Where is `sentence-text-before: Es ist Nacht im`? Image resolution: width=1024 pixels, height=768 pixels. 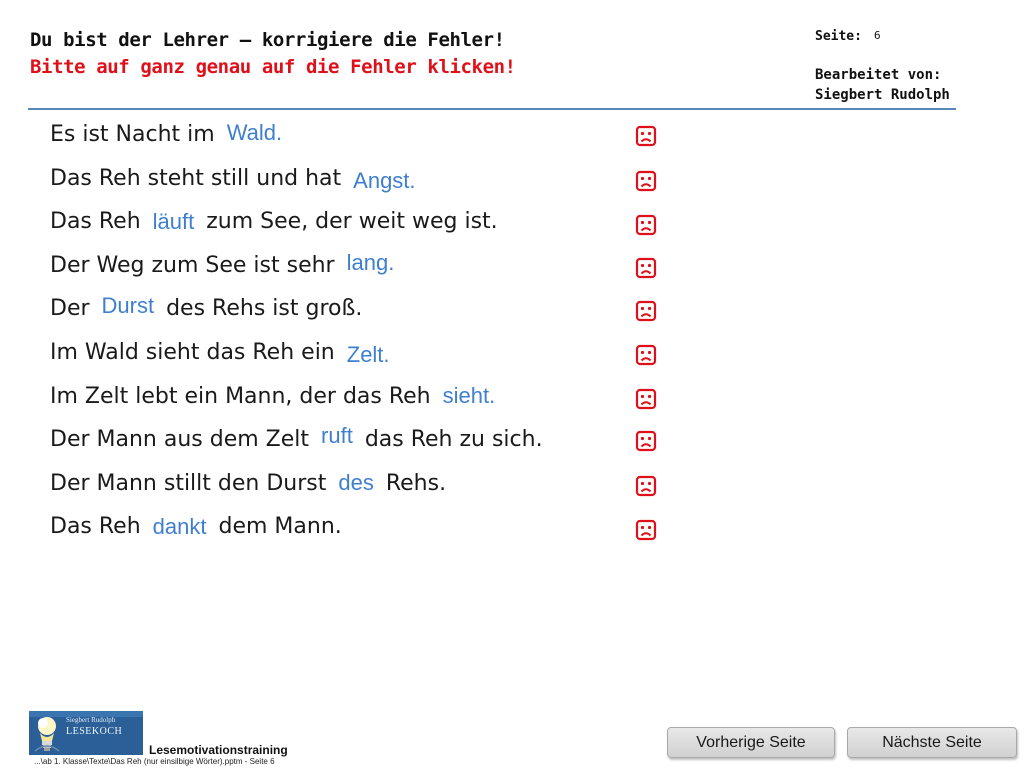 sentence-text-before: Es ist Nacht im is located at coordinates (132, 134).